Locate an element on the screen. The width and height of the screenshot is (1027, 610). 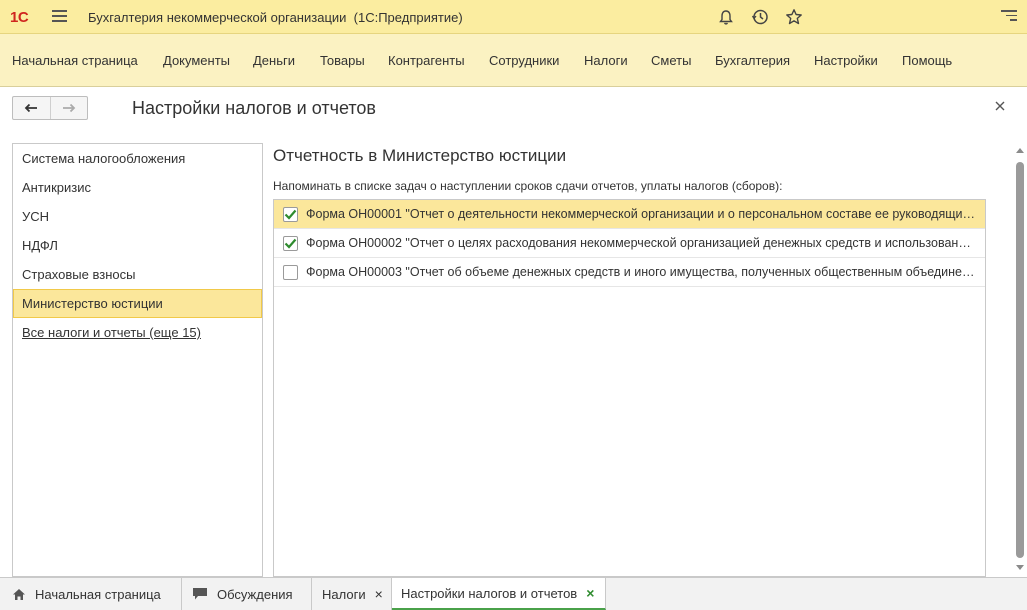
history-nav is located at coordinates (50, 108).